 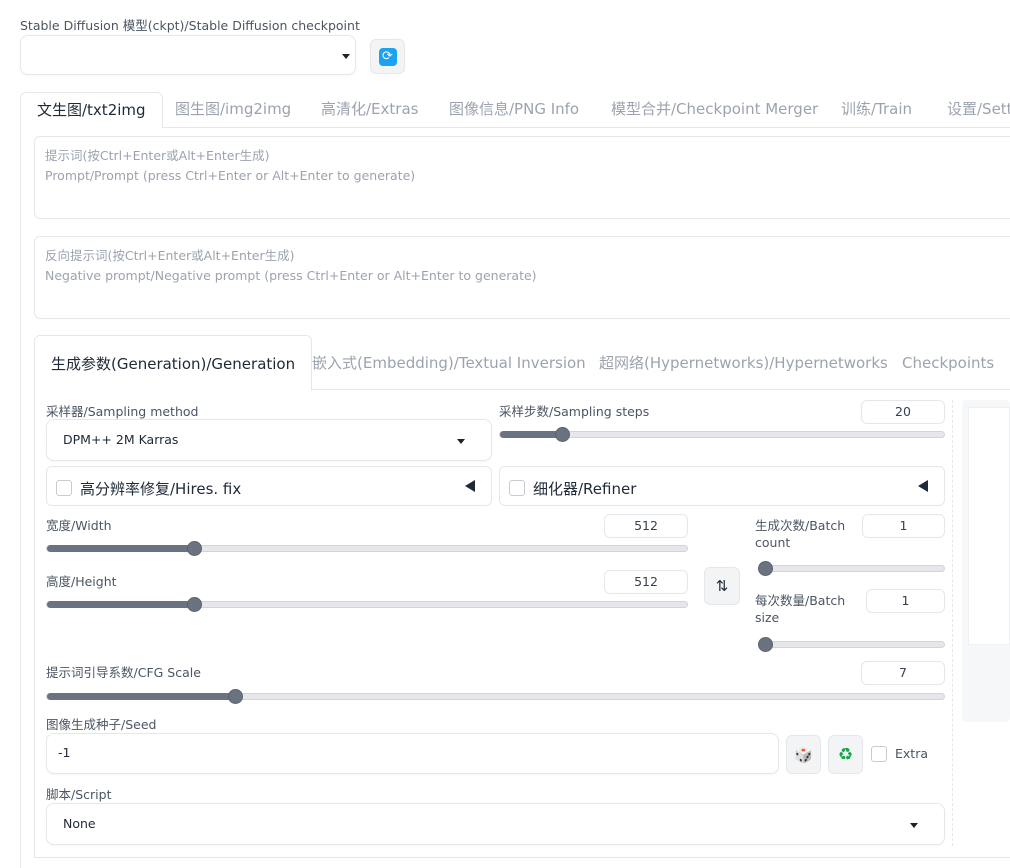 I want to click on tab-png-info: 图像信息/PNG Info, so click(x=514, y=110).